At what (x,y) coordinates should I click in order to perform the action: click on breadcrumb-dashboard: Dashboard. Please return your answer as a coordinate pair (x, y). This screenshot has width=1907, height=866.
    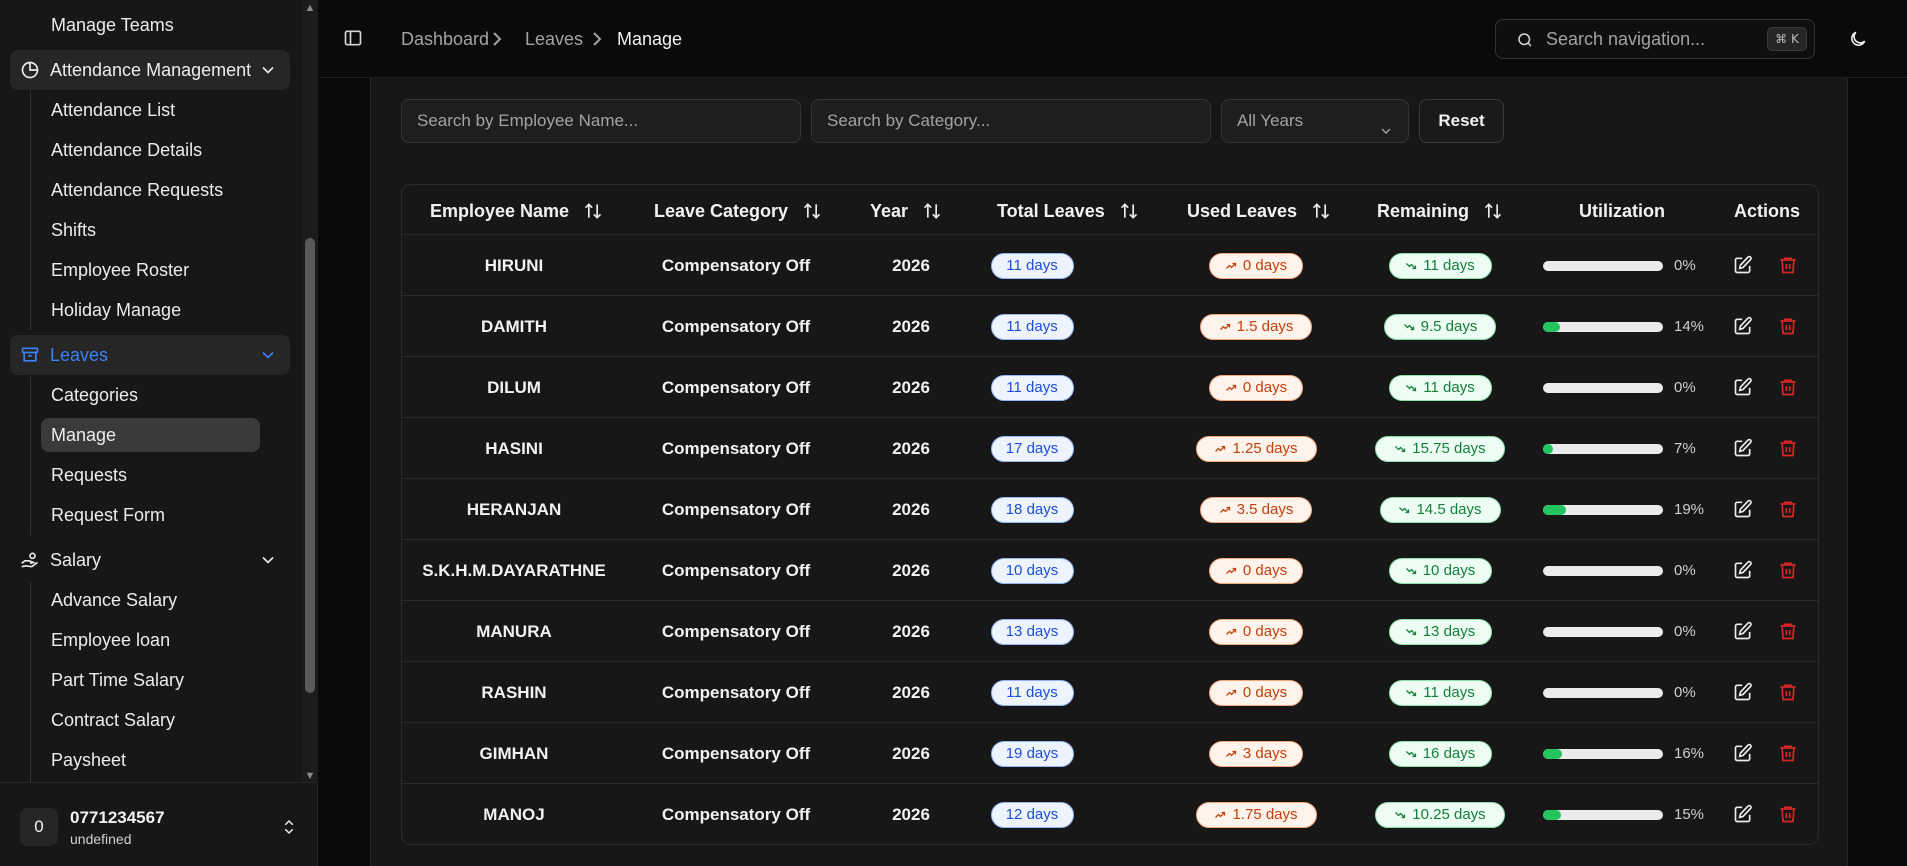
    Looking at the image, I should click on (445, 39).